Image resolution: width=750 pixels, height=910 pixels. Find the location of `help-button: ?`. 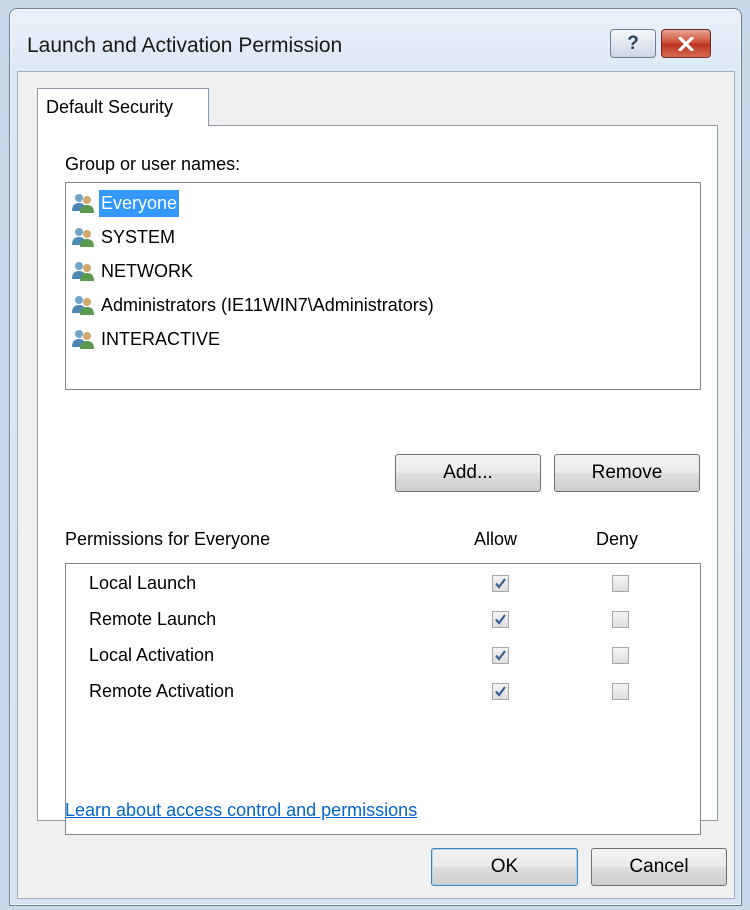

help-button: ? is located at coordinates (633, 43).